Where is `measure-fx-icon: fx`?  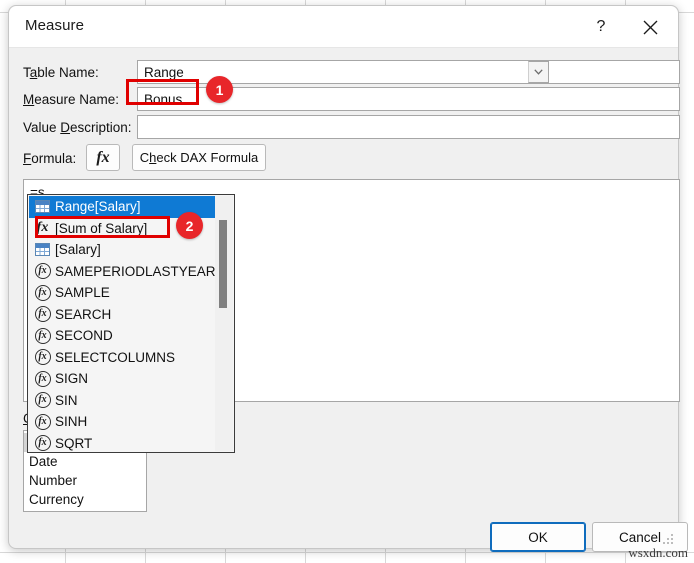
measure-fx-icon: fx is located at coordinates (42, 228).